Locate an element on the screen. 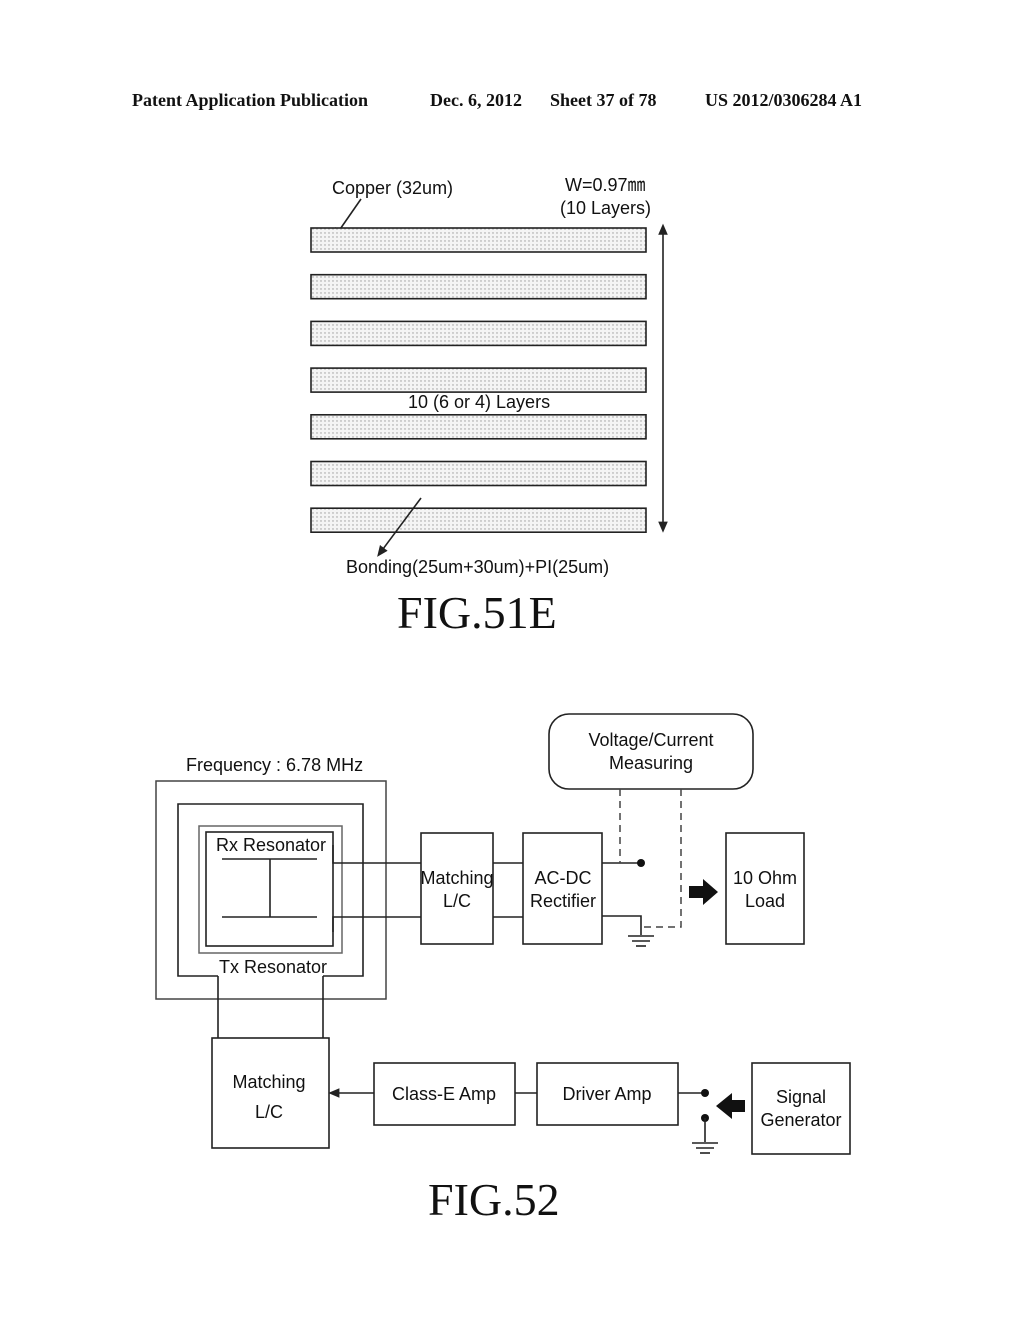 This screenshot has width=1024, height=1320. frequency-label: Frequency : 6.78 MHz is located at coordinates (274, 765).